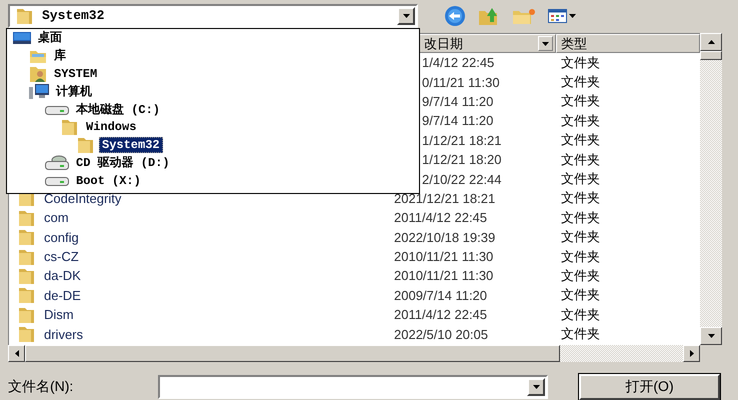  I want to click on table-cell: 1/12/21 18:21, so click(462, 140).